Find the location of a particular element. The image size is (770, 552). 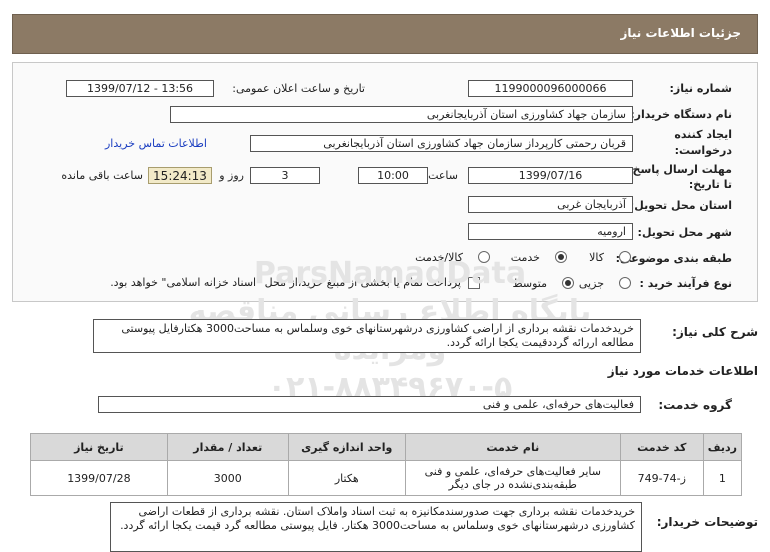

remaining-days-field: 3 is located at coordinates (285, 175).